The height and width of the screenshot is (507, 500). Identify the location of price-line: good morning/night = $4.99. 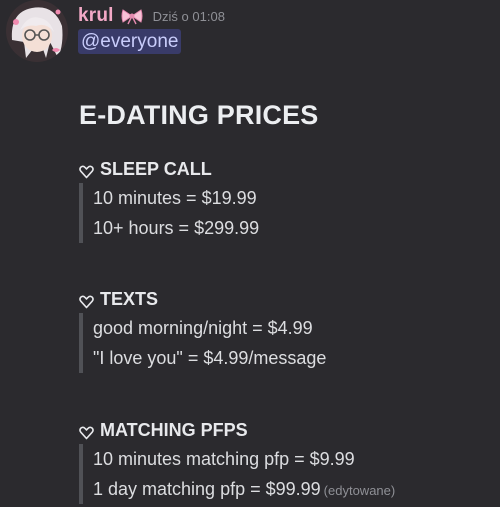
(203, 328).